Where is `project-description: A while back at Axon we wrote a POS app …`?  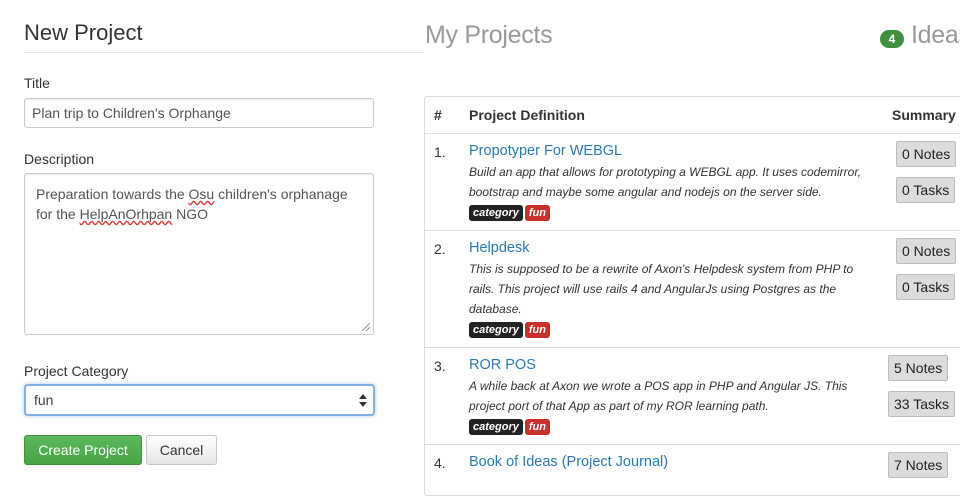
project-description: A while back at Axon we wrote a POS app … is located at coordinates (658, 396).